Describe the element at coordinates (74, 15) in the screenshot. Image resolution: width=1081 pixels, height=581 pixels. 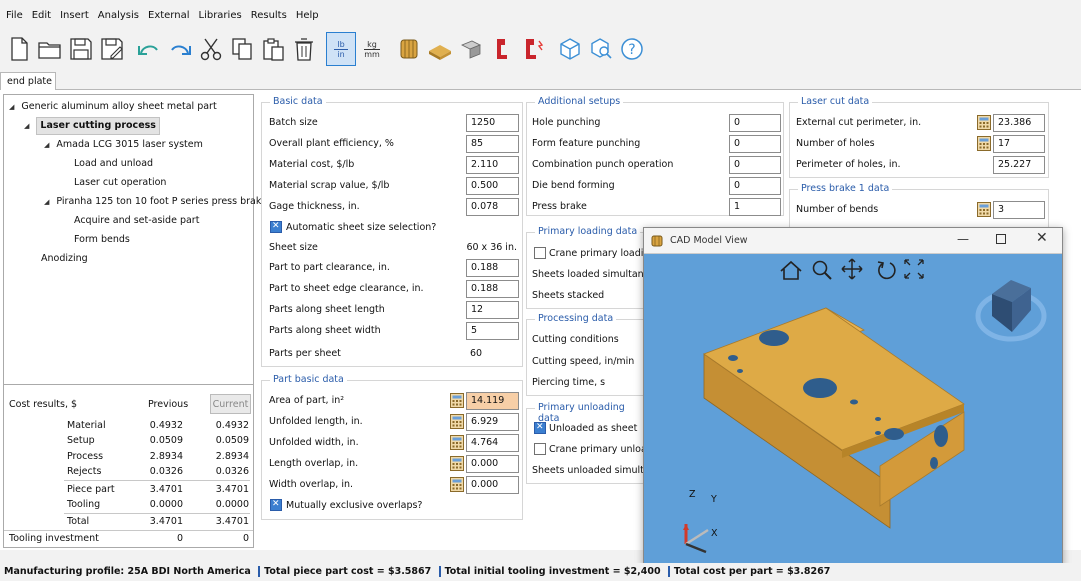
I see `menu-insert: Insert` at that location.